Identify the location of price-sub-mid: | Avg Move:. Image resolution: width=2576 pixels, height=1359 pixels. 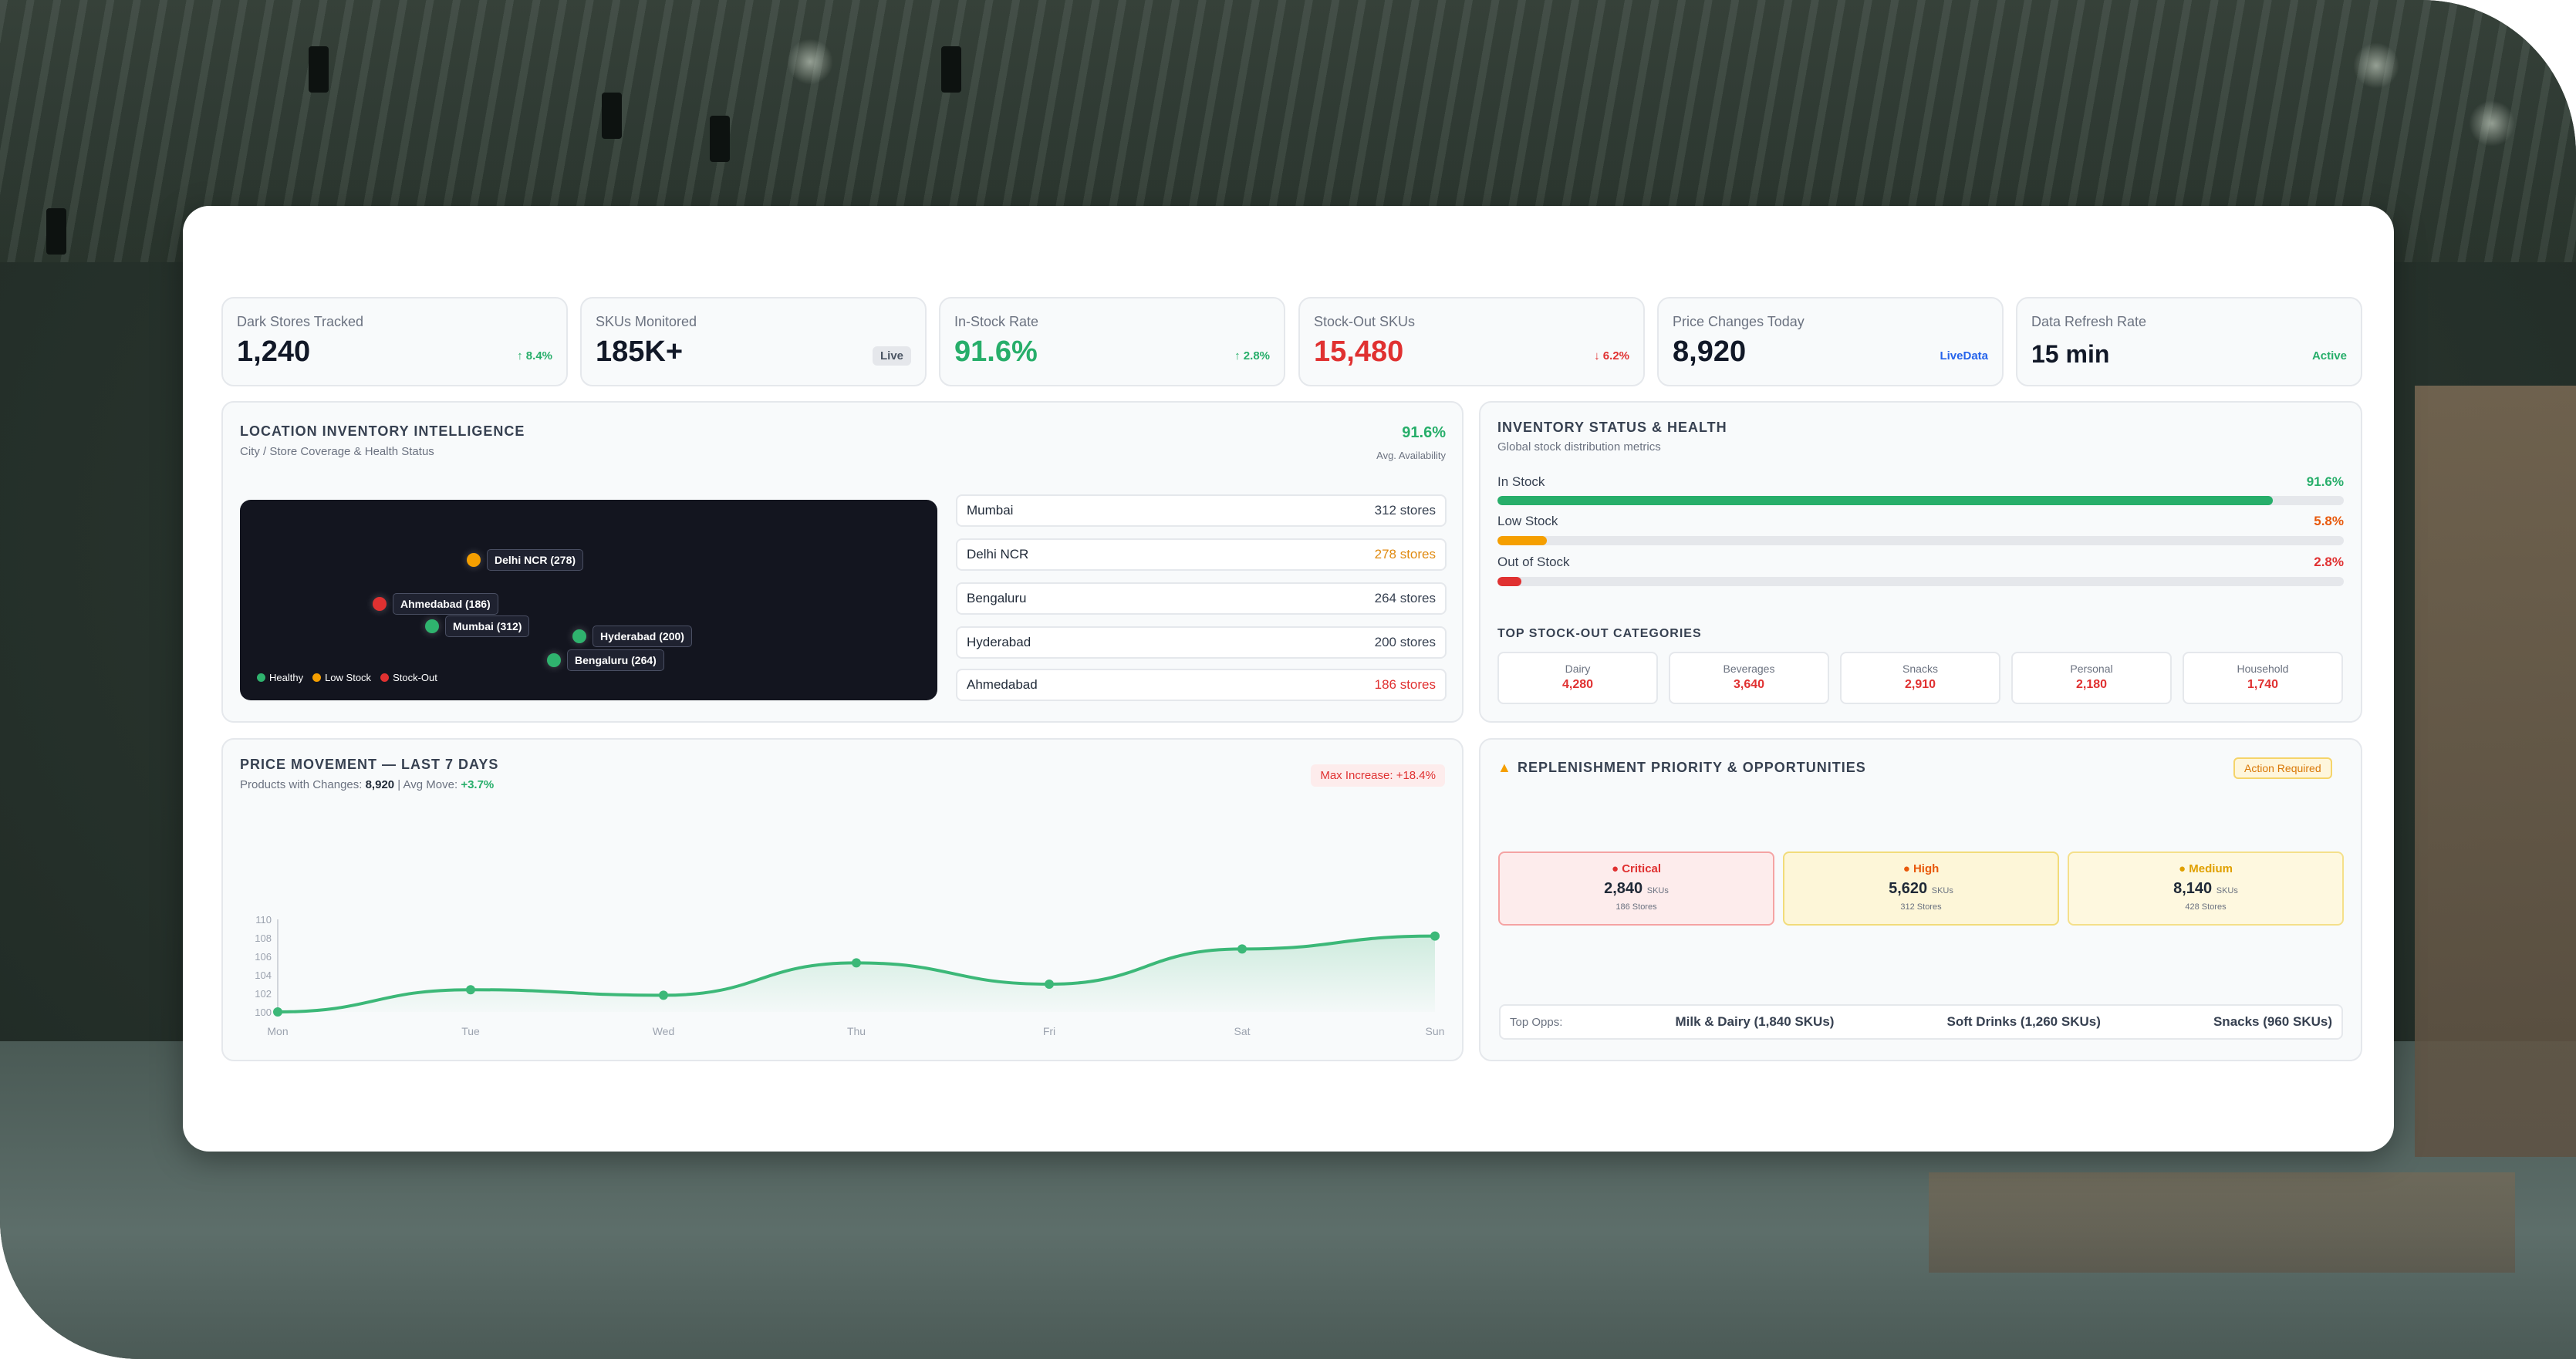
(428, 784).